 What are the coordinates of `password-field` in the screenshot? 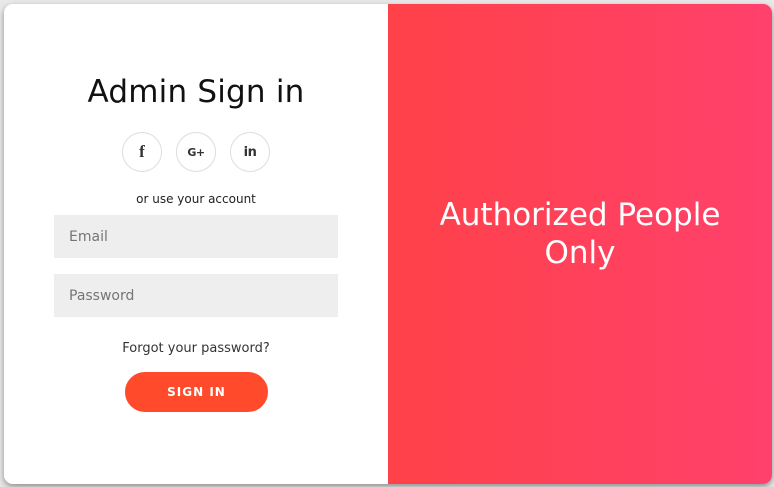 It's located at (196, 295).